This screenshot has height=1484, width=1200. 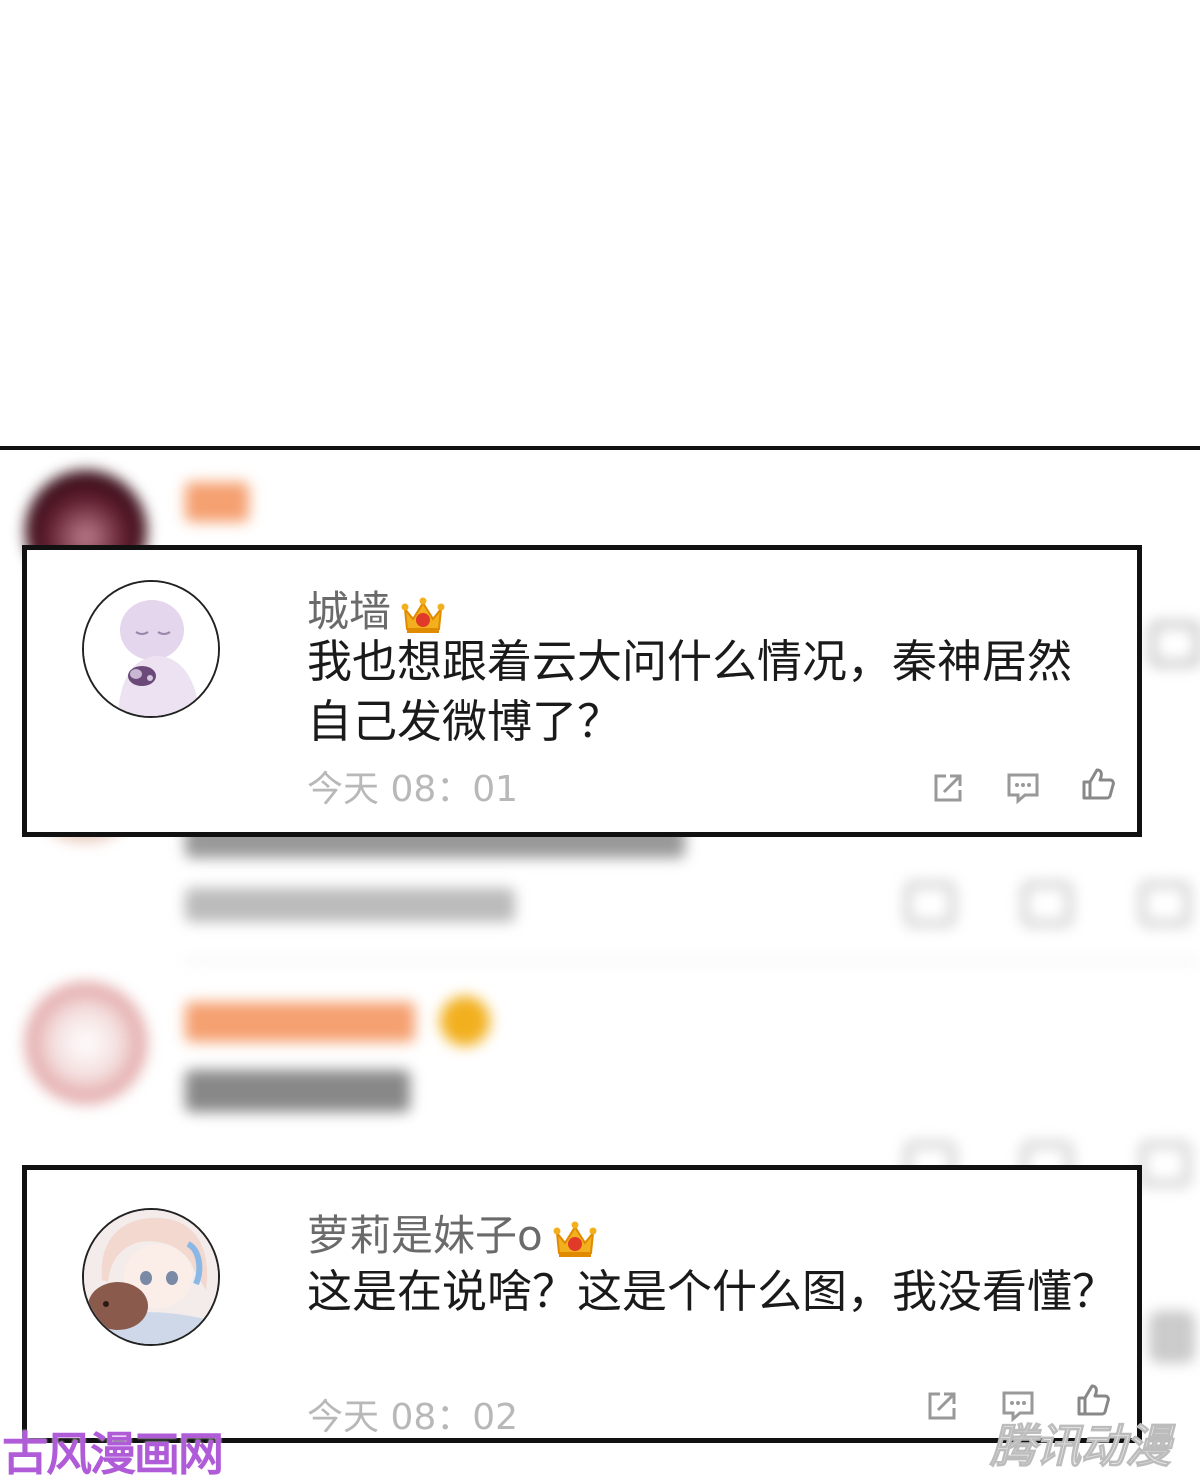 What do you see at coordinates (413, 1417) in the screenshot?
I see `comment-time: 今天 08：02` at bounding box center [413, 1417].